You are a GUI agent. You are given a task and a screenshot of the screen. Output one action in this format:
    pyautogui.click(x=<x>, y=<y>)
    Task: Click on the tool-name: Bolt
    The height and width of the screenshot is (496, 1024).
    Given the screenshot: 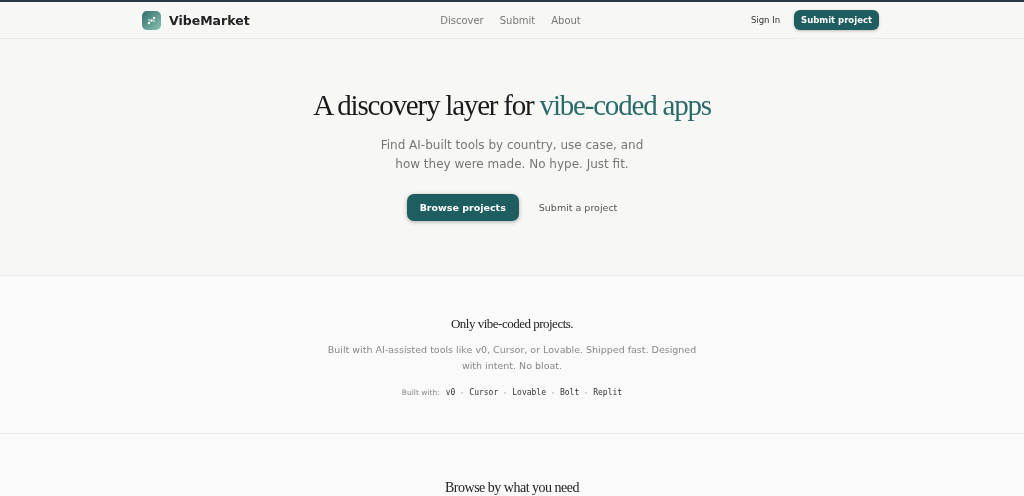 What is the action you would take?
    pyautogui.click(x=569, y=392)
    